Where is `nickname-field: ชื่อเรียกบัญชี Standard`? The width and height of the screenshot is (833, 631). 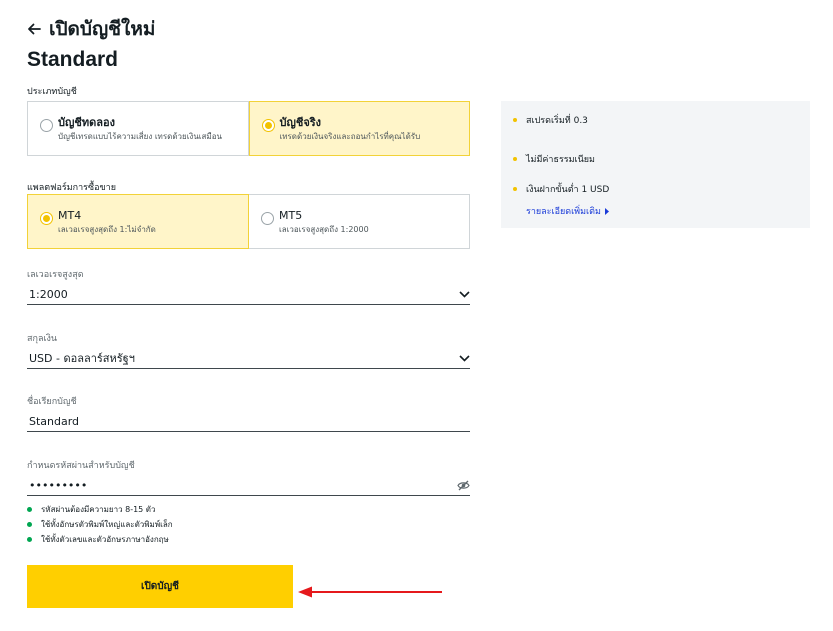 nickname-field: ชื่อเรียกบัญชี Standard is located at coordinates (248, 414).